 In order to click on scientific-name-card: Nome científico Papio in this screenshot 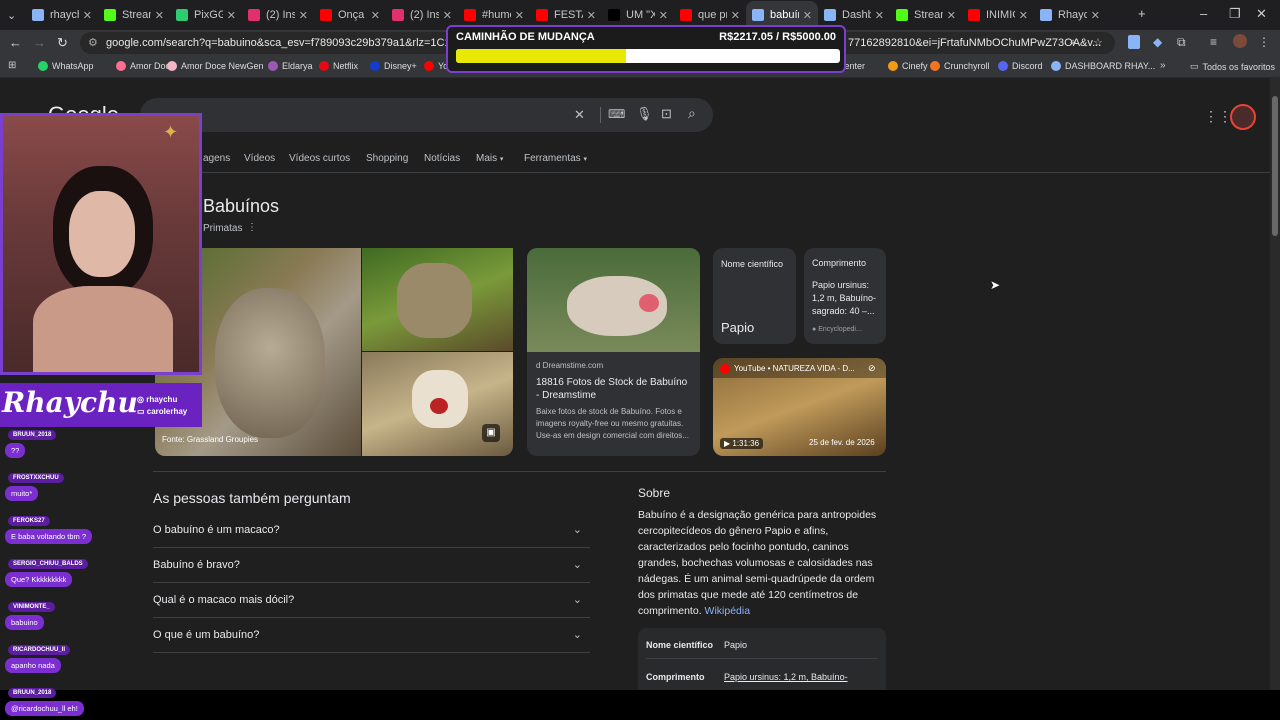, I will do `click(754, 296)`.